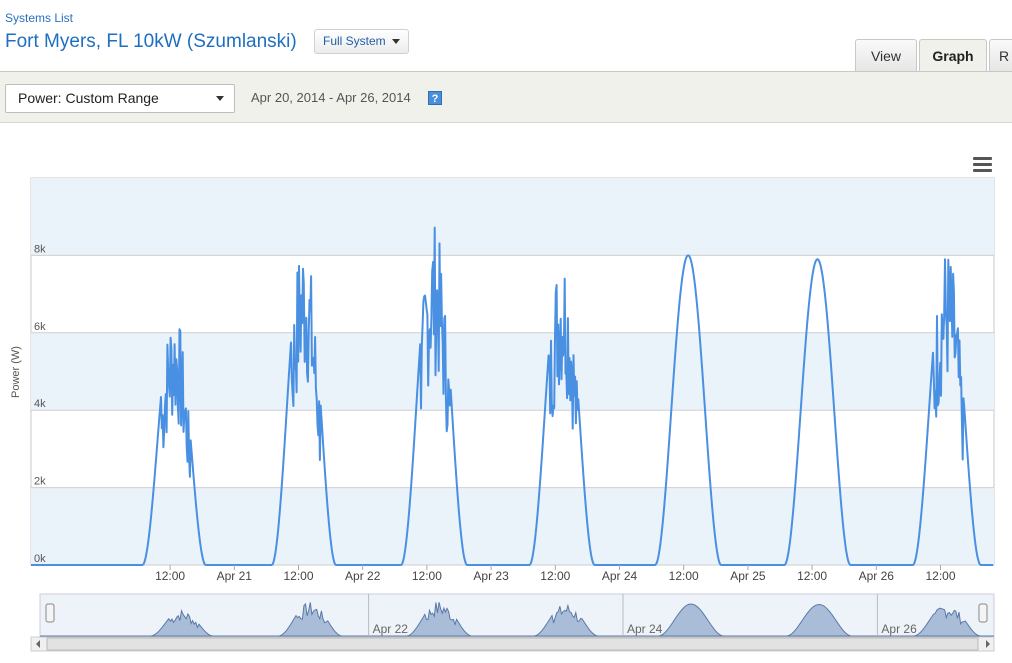  Describe the element at coordinates (39, 18) in the screenshot. I see `breadcrumb-systems-list: Systems List` at that location.